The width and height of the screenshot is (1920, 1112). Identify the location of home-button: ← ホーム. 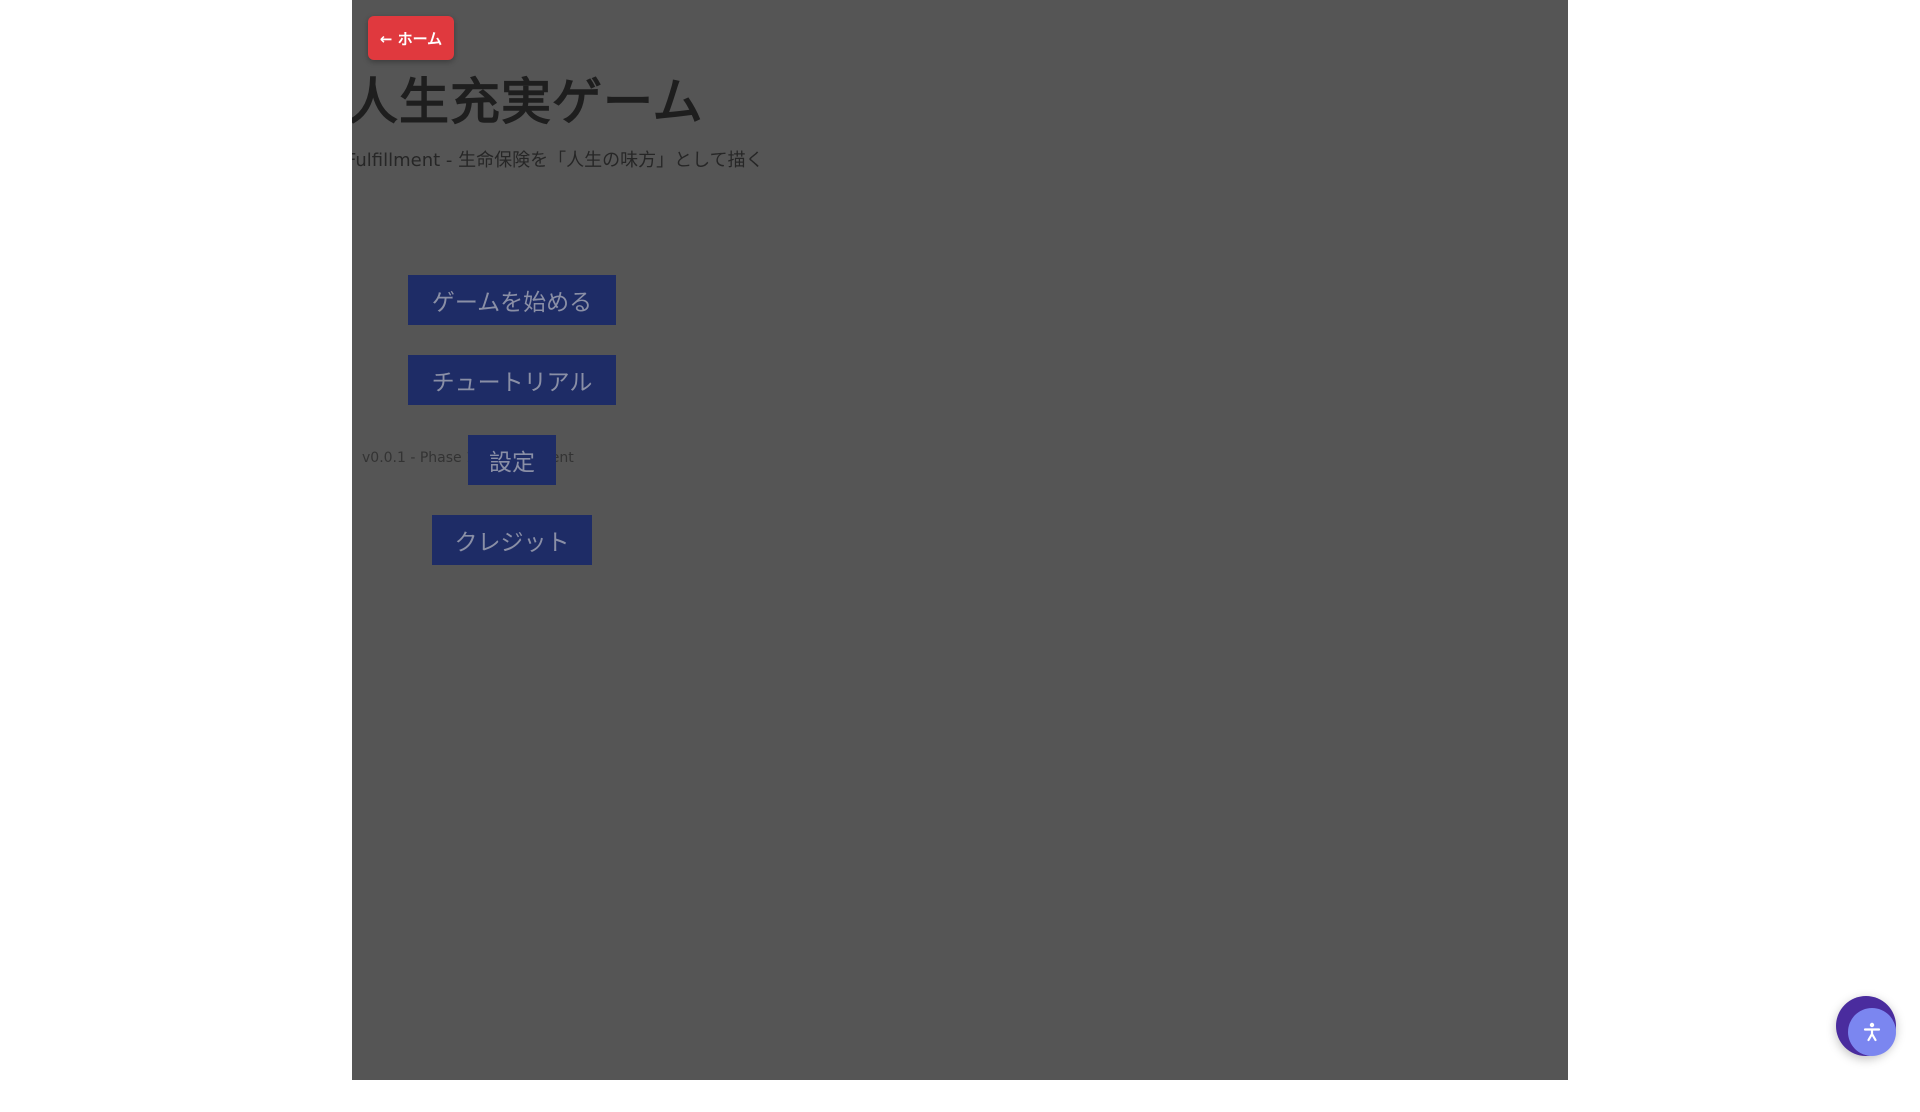
(411, 38).